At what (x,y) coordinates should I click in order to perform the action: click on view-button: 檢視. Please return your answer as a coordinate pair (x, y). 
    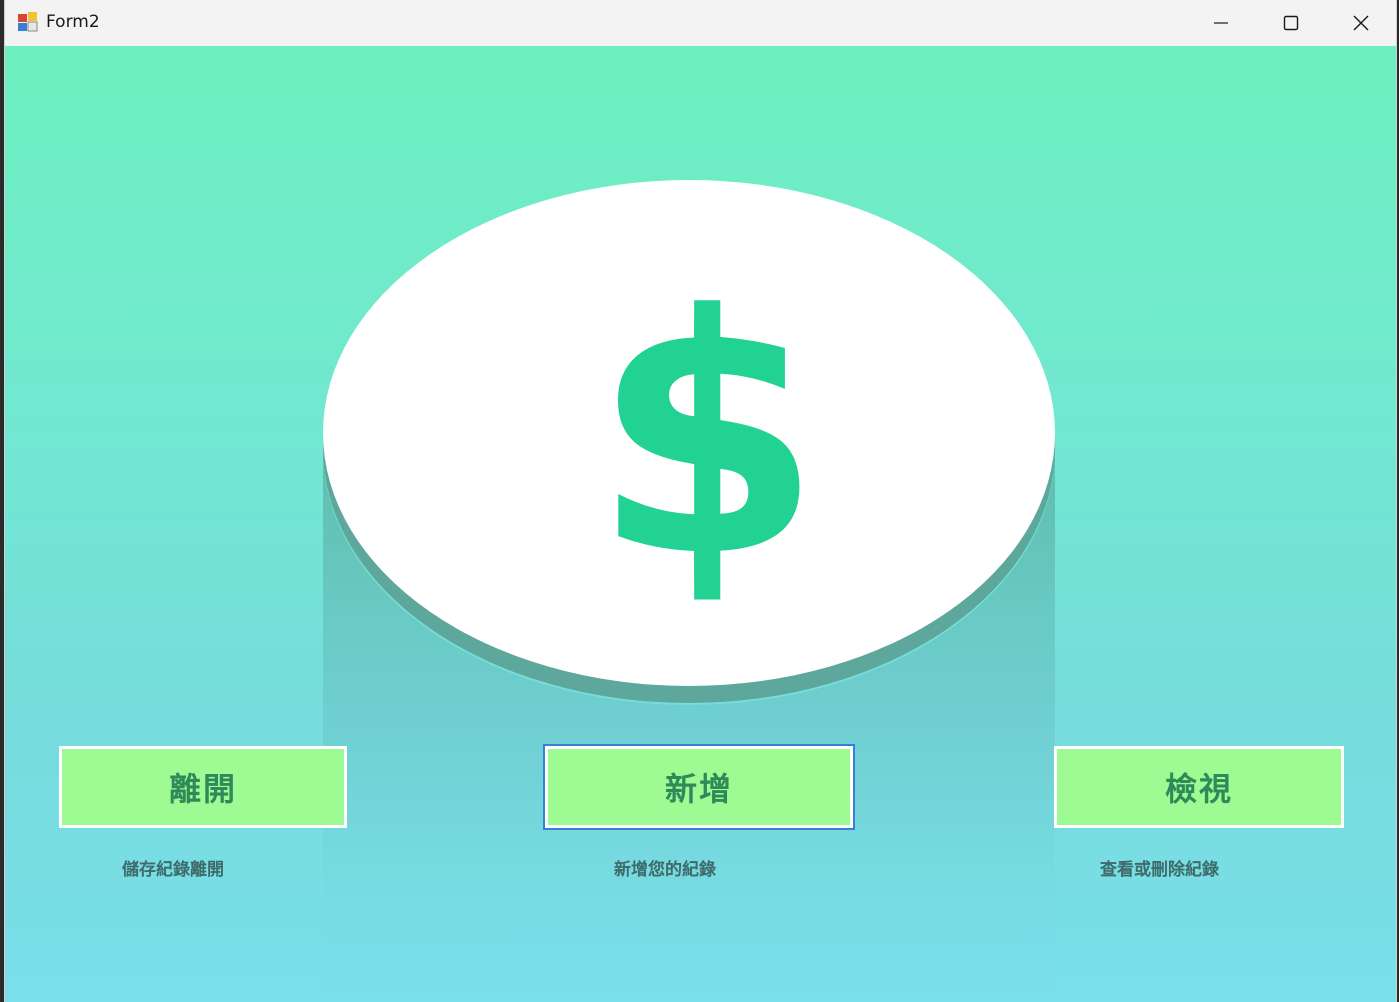
    Looking at the image, I should click on (1199, 787).